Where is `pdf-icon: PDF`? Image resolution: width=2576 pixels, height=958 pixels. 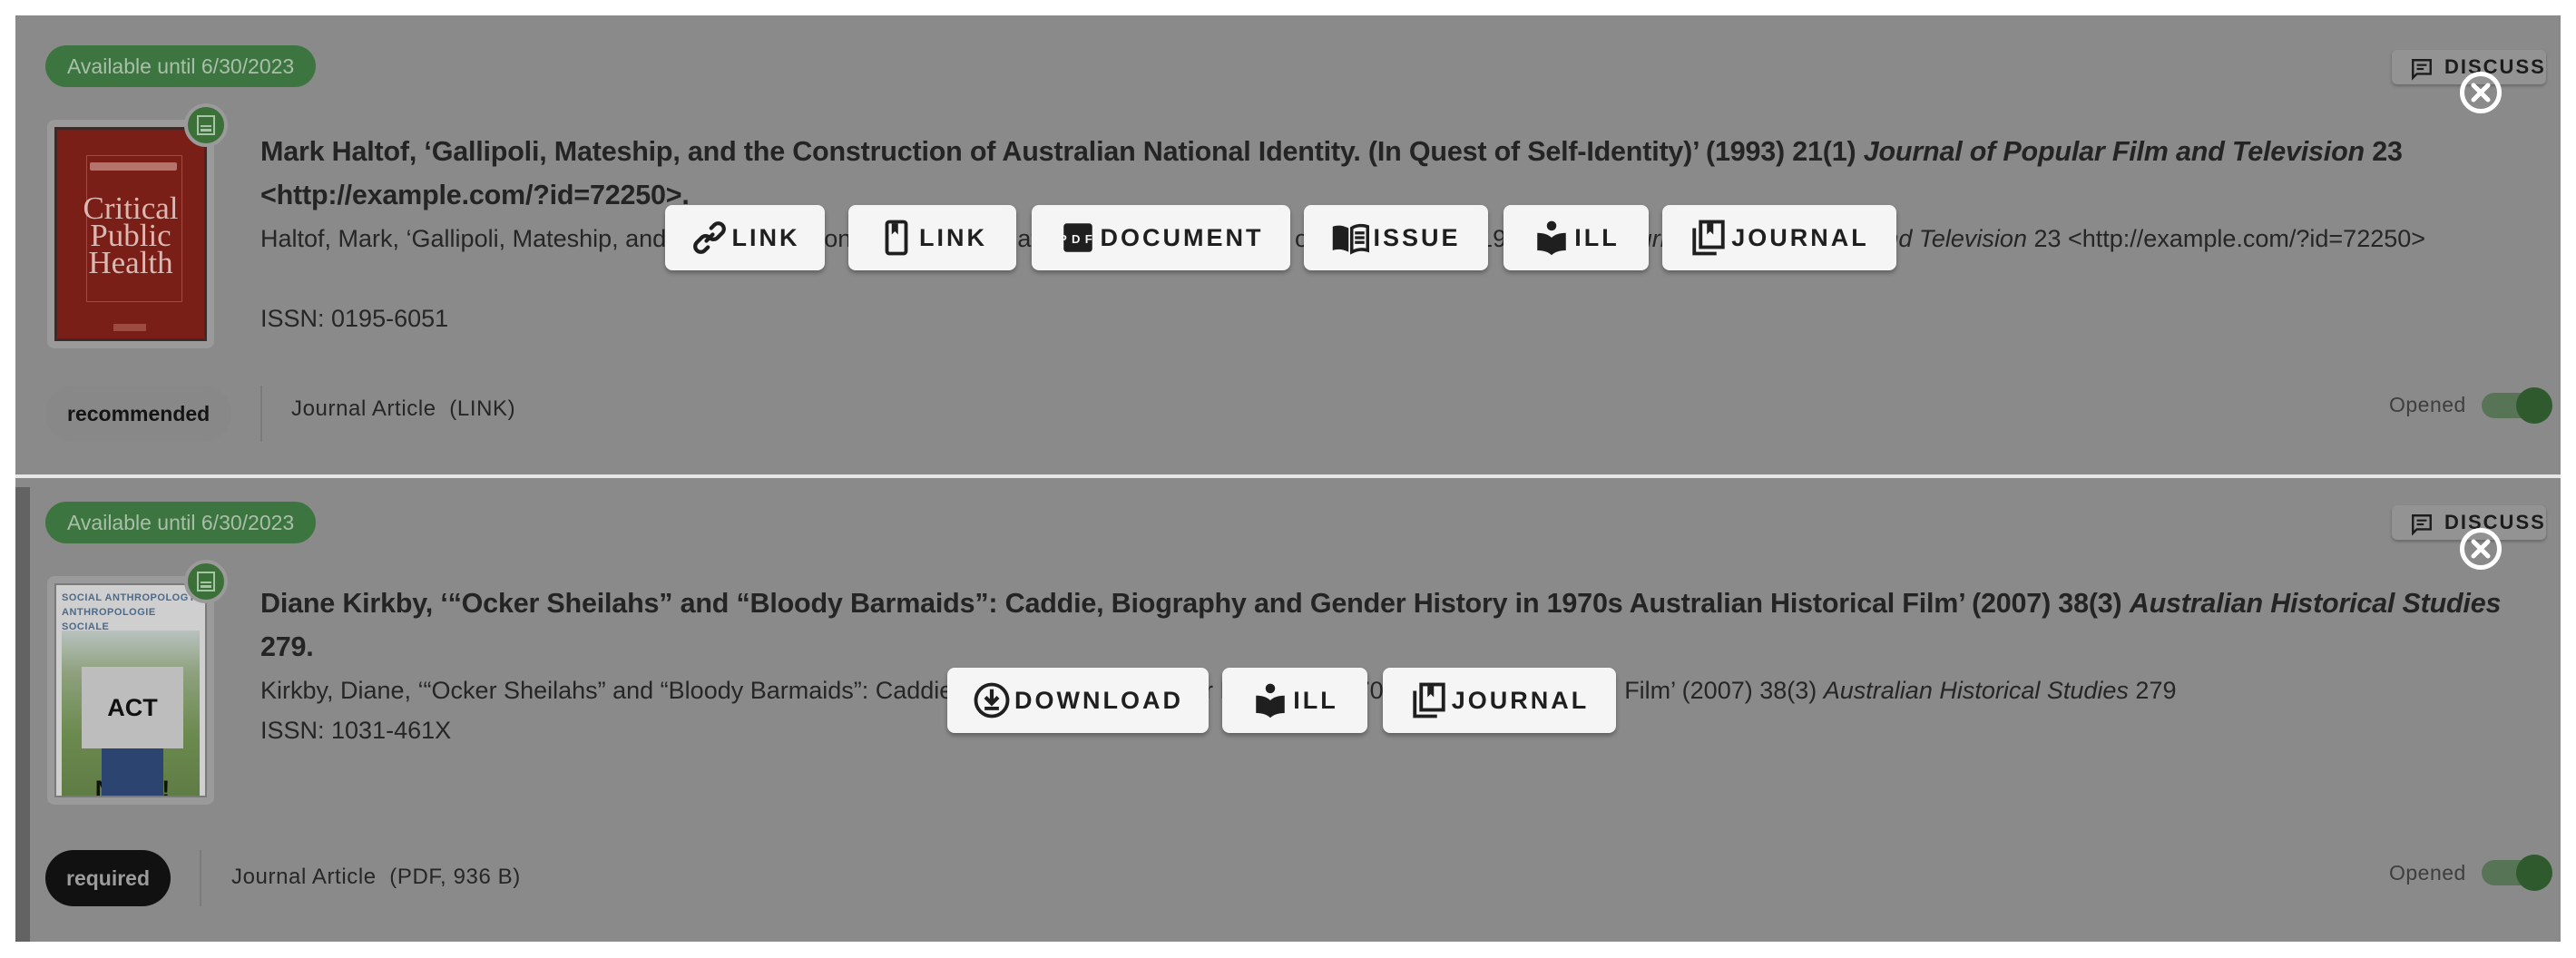 pdf-icon: PDF is located at coordinates (1078, 237).